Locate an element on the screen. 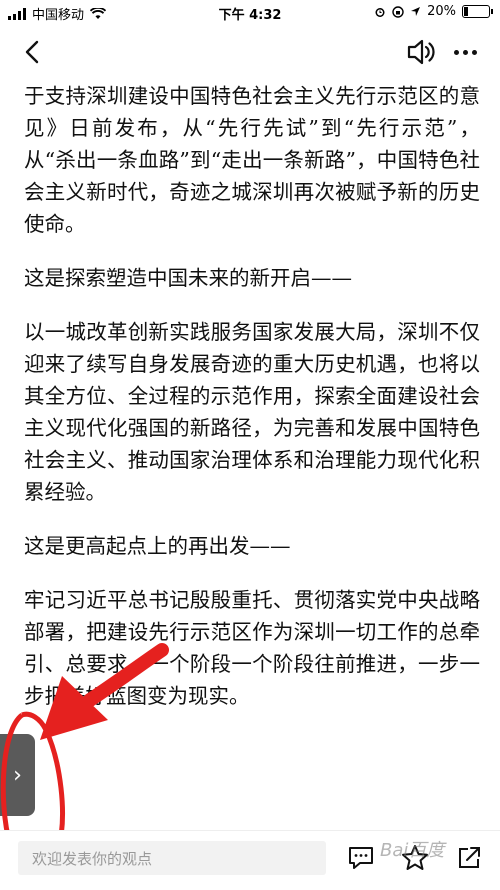 The height and width of the screenshot is (890, 500). chevron-left-icon is located at coordinates (32, 52).